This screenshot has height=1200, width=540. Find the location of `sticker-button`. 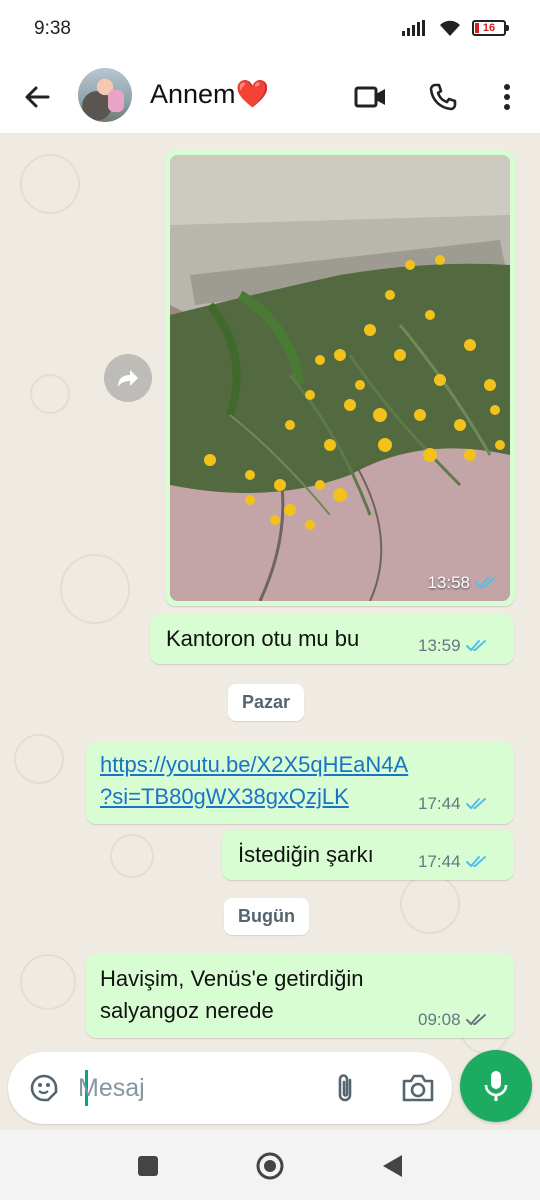

sticker-button is located at coordinates (44, 1088).